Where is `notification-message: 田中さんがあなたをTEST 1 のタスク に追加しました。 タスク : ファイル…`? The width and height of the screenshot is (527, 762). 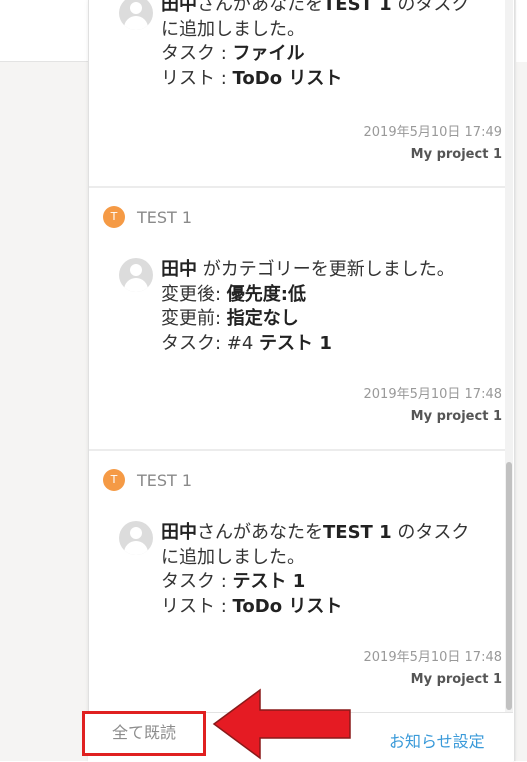 notification-message: 田中さんがあなたをTEST 1 のタスク に追加しました。 タスク : ファイル… is located at coordinates (331, 45).